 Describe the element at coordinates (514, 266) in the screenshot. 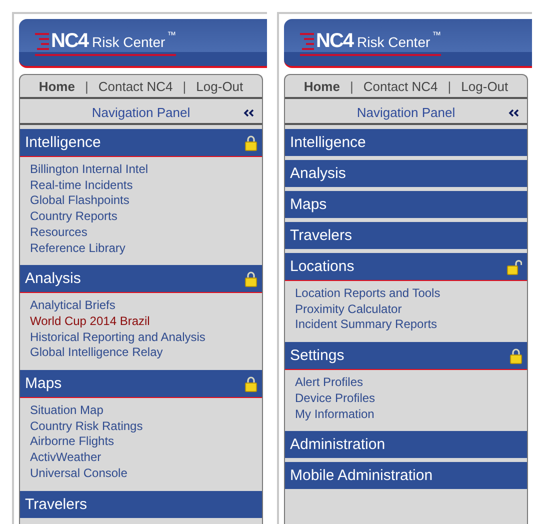

I see `unlocked-icon` at that location.